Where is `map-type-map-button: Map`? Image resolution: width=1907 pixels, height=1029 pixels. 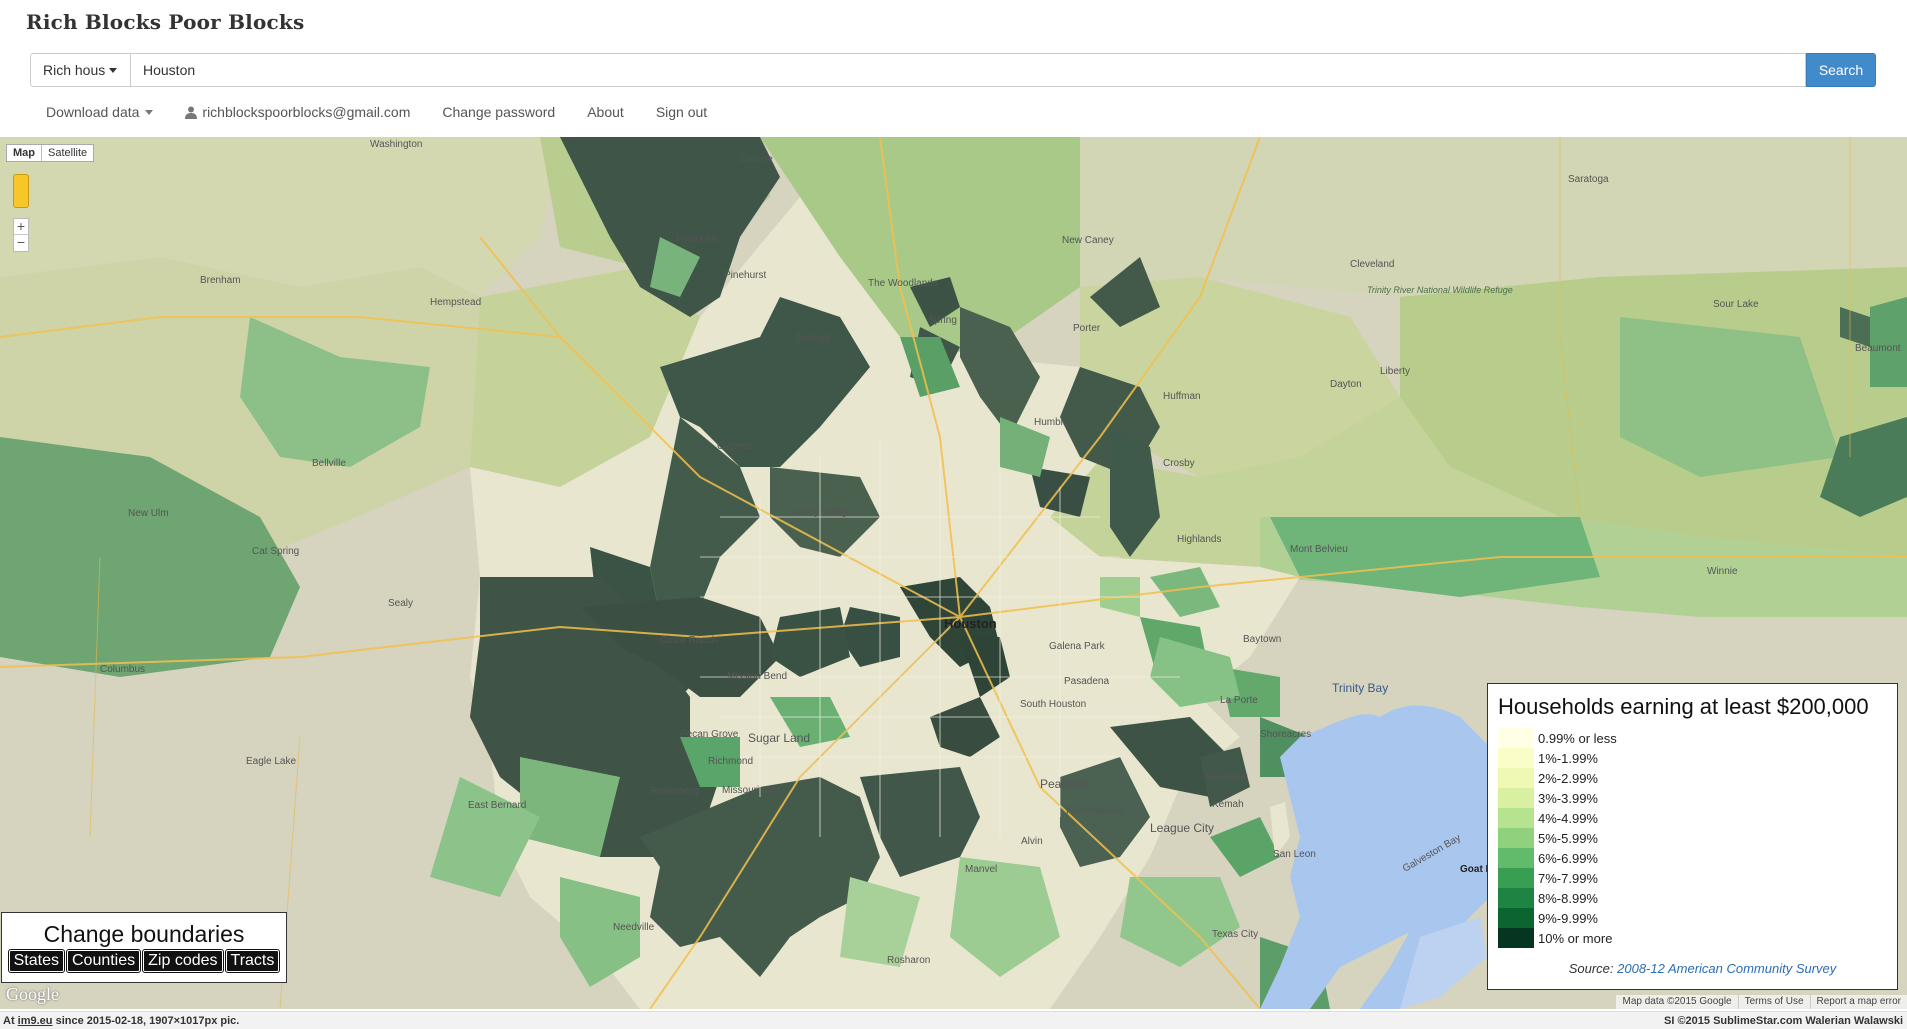
map-type-map-button: Map is located at coordinates (24, 153).